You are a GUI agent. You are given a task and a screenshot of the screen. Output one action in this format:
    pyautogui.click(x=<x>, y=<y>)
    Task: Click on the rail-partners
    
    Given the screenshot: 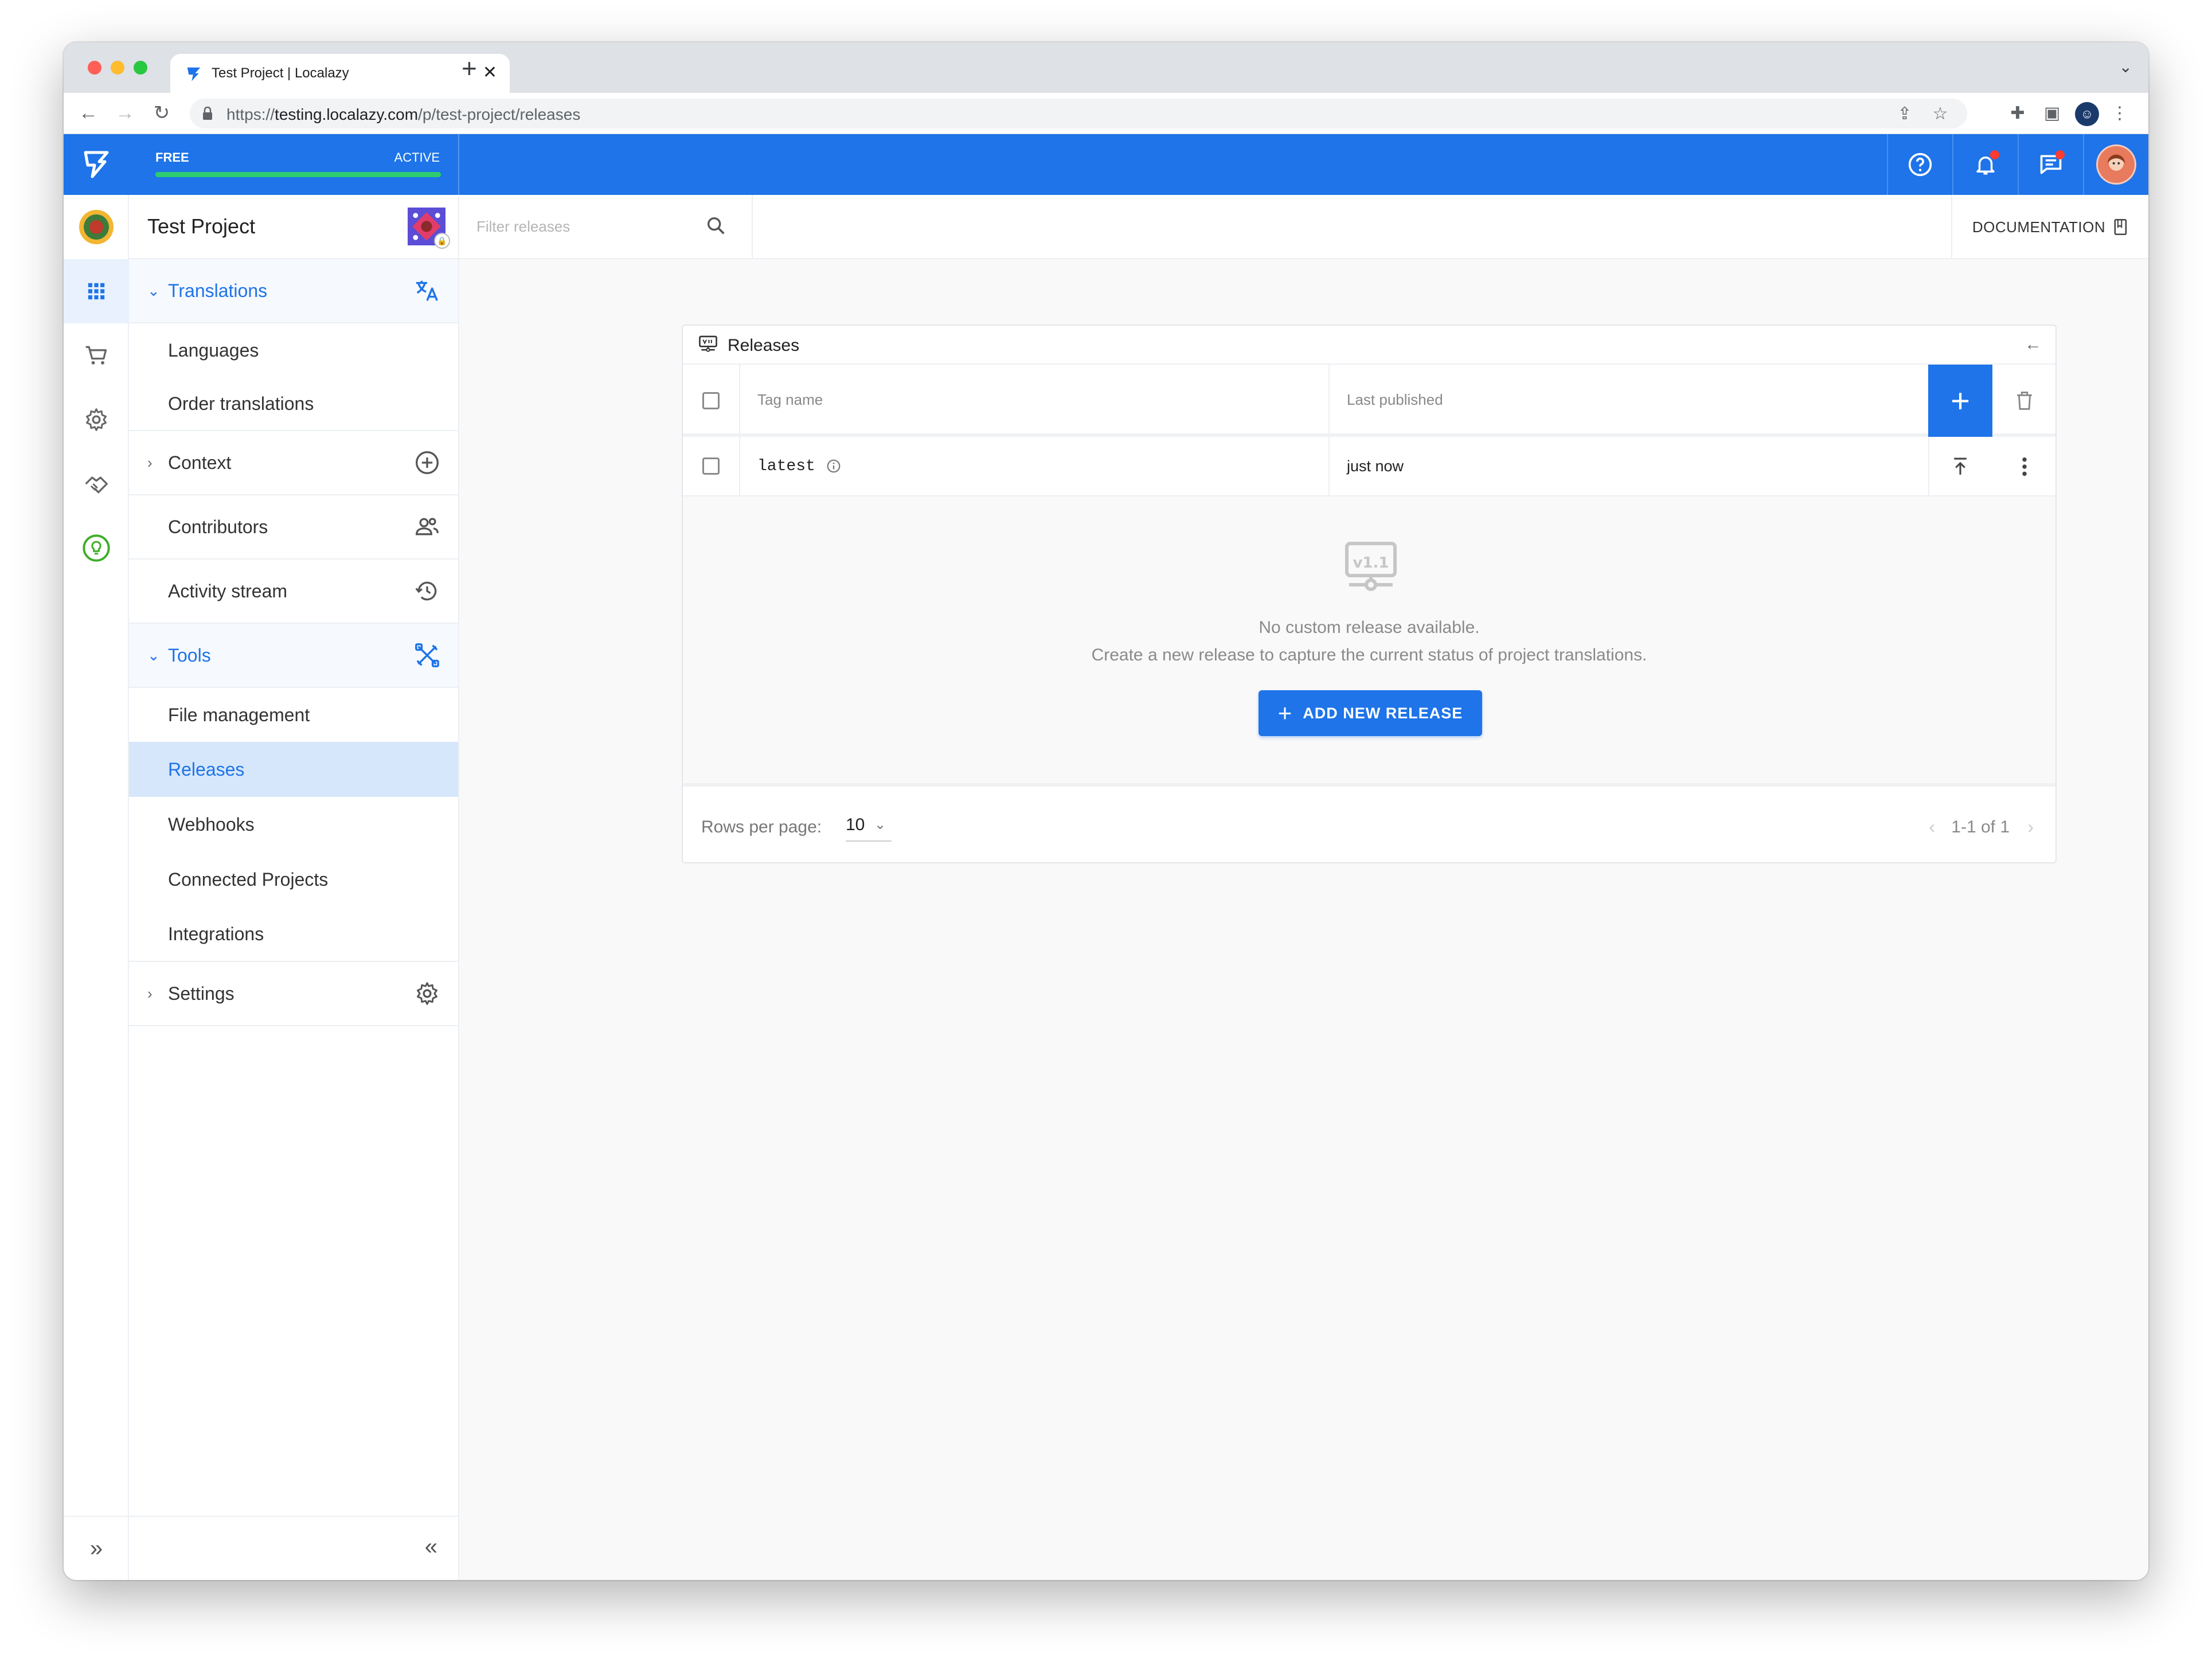 What is the action you would take?
    pyautogui.click(x=97, y=484)
    